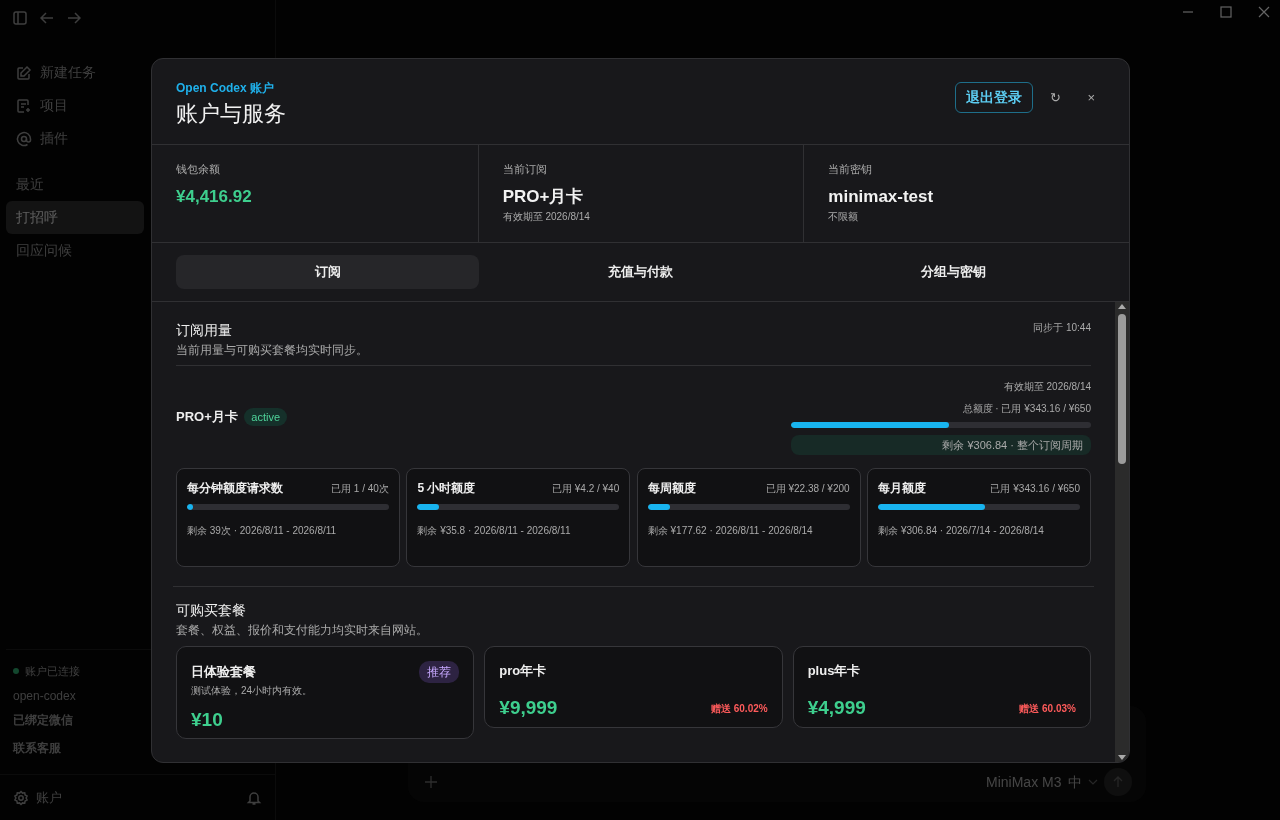 Image resolution: width=1280 pixels, height=820 pixels. Describe the element at coordinates (1122, 758) in the screenshot. I see `scroll-down-icon` at that location.